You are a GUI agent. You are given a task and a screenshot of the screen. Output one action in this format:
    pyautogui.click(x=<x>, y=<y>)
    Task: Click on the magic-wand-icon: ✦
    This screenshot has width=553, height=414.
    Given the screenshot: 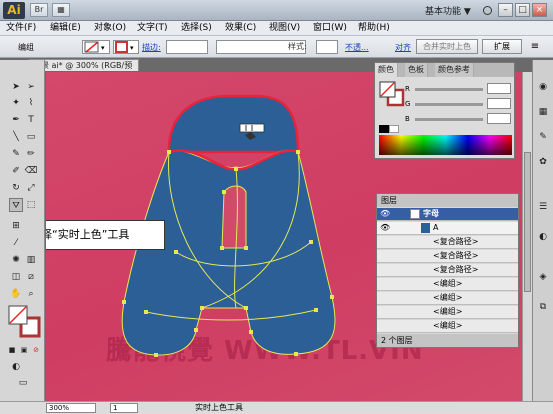 What is the action you would take?
    pyautogui.click(x=16, y=103)
    